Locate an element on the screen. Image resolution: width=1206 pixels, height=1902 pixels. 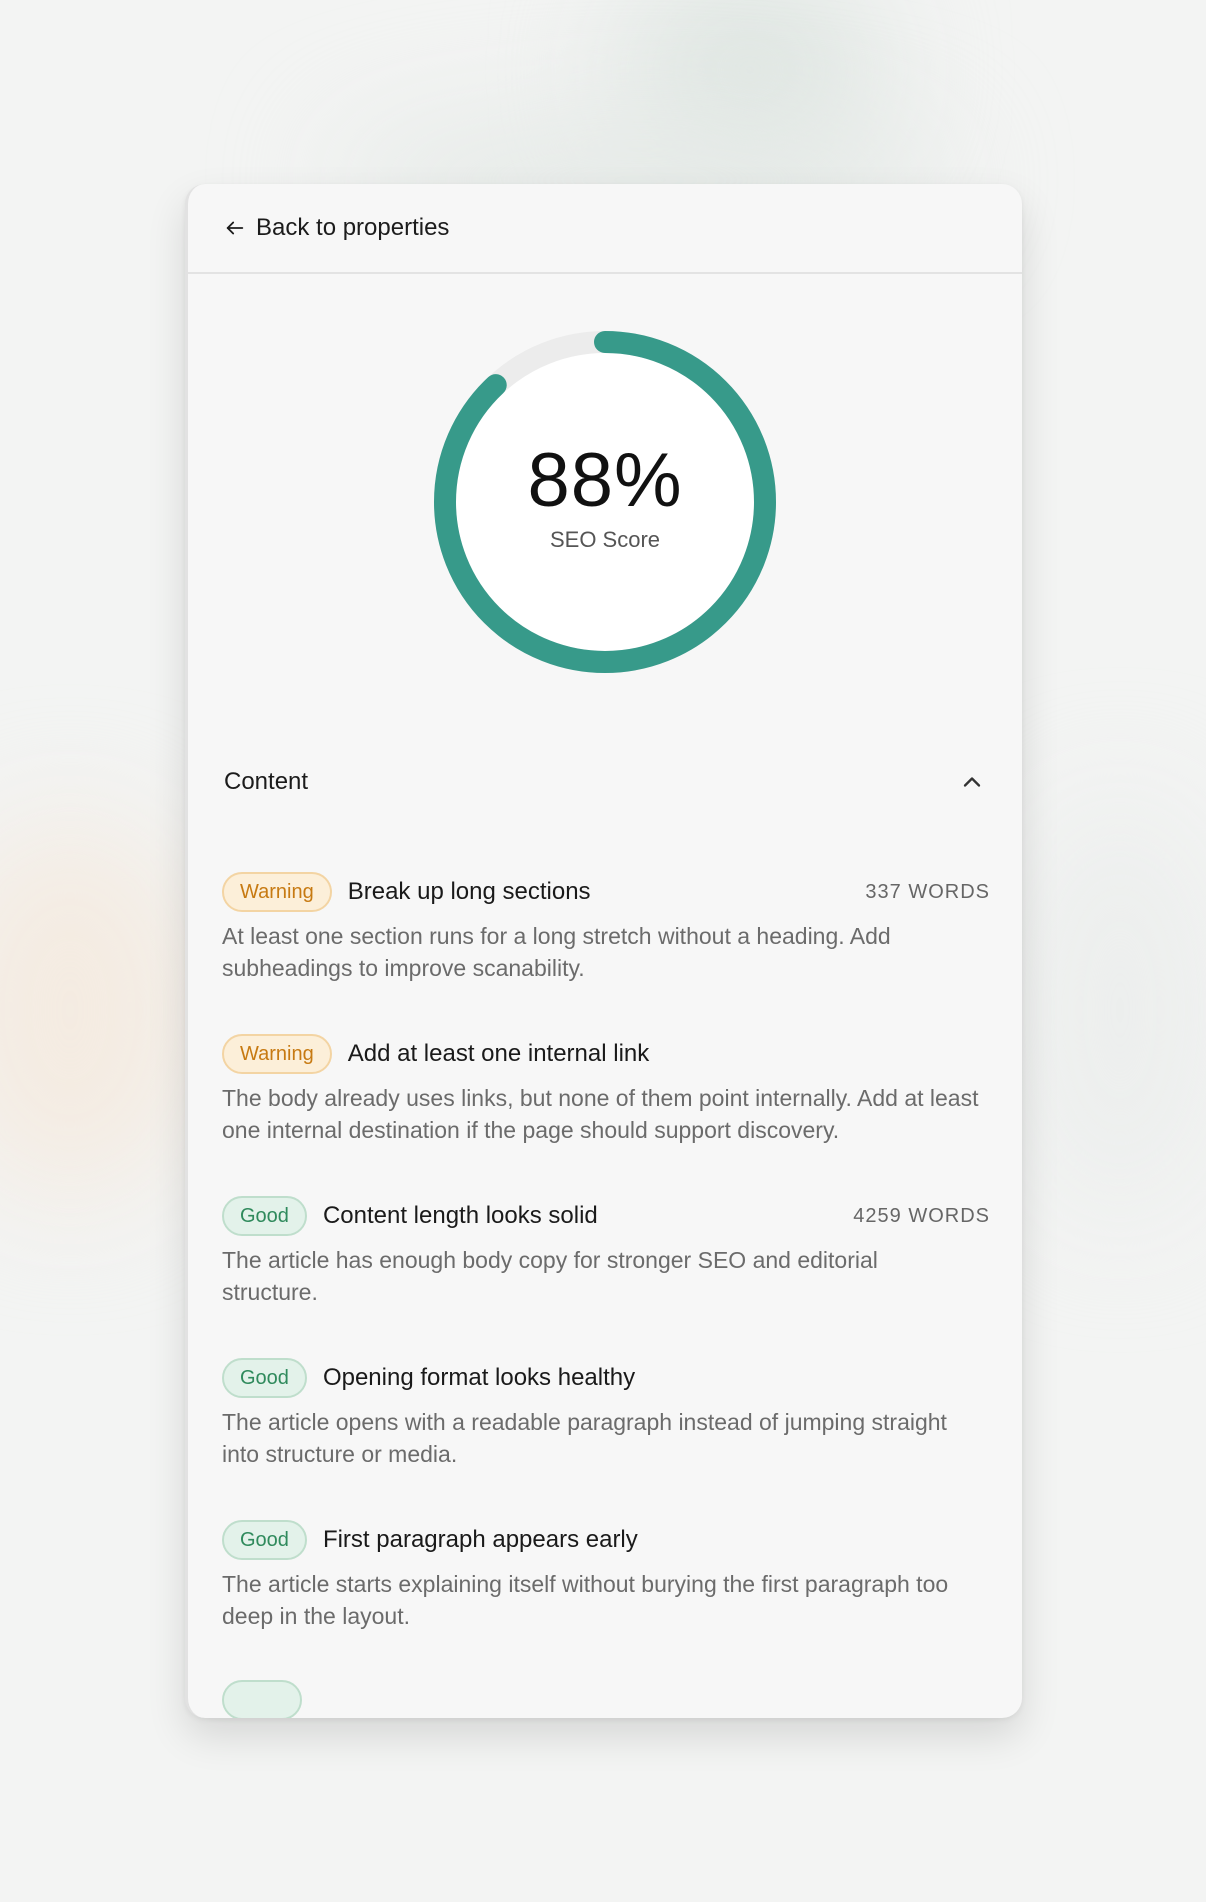
seo-score-ring: 88% SEO Score is located at coordinates (605, 502).